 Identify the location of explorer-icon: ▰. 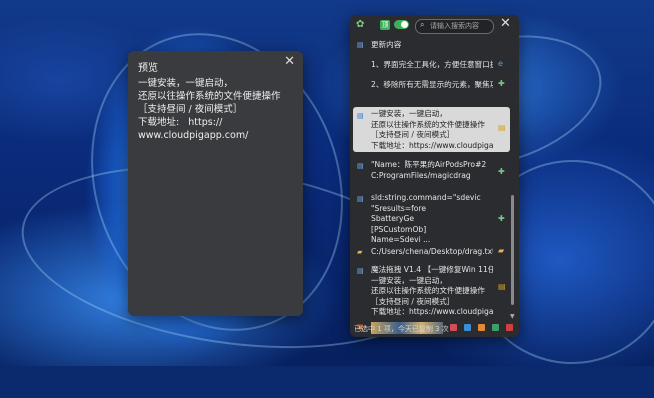
(501, 250).